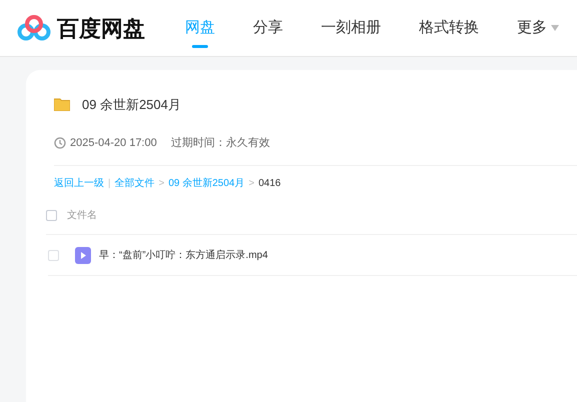 This screenshot has width=577, height=402. Describe the element at coordinates (62, 105) in the screenshot. I see `folder-icon` at that location.